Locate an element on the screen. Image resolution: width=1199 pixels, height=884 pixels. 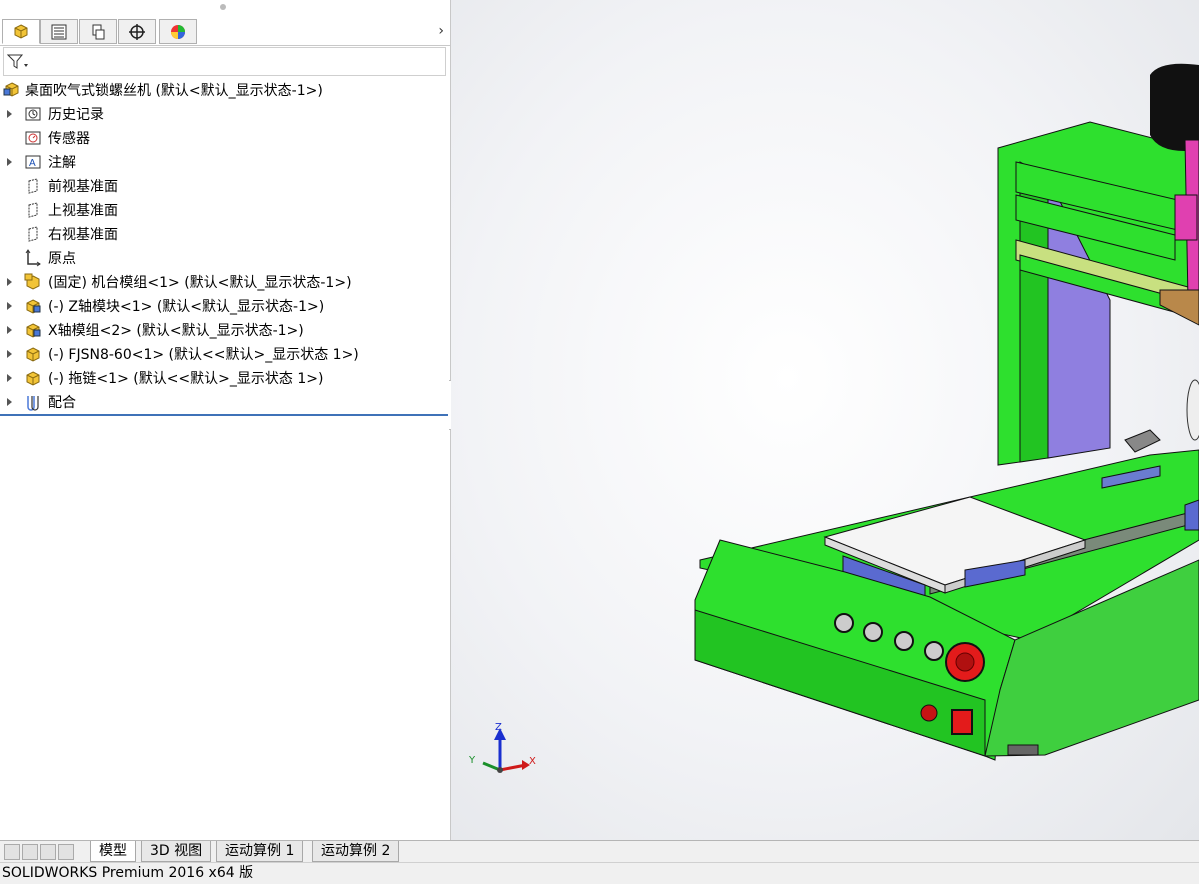
tree-item-label: (-) 拖链<1> (默认<<默认>_显示状态 1>) is located at coordinates (186, 379).